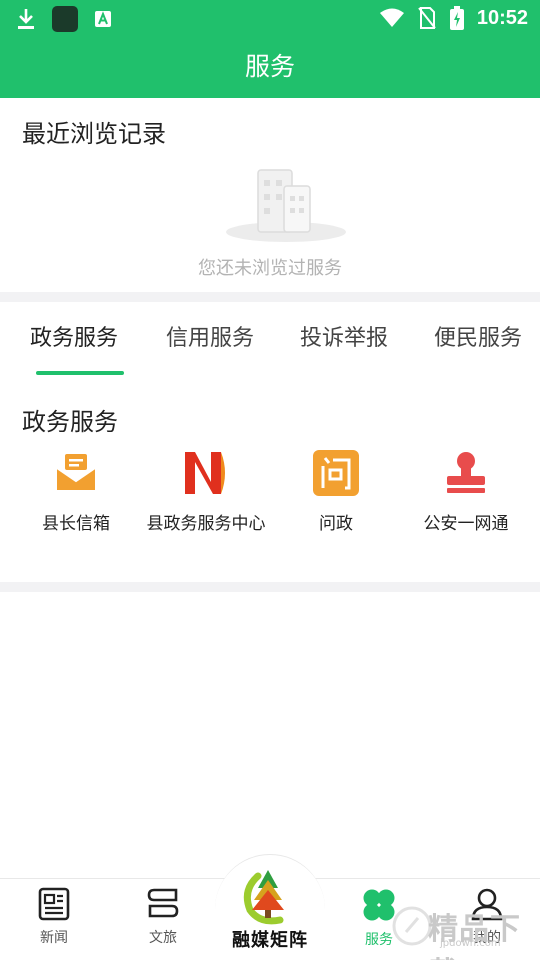 The height and width of the screenshot is (960, 540). Describe the element at coordinates (336, 524) in the screenshot. I see `service-label: 问政` at that location.